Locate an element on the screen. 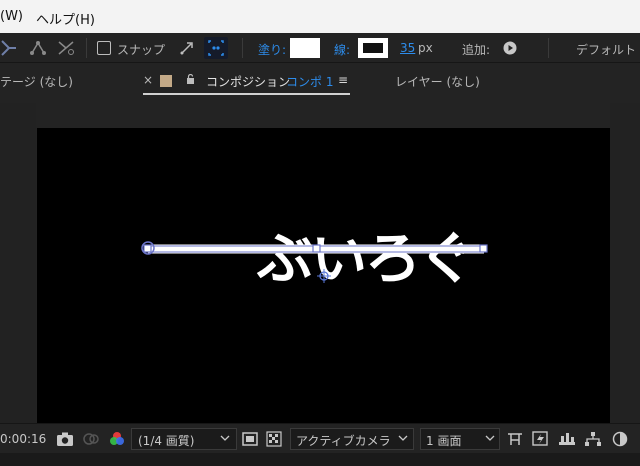 The height and width of the screenshot is (466, 640). show-snapshot-icon is located at coordinates (91, 439).